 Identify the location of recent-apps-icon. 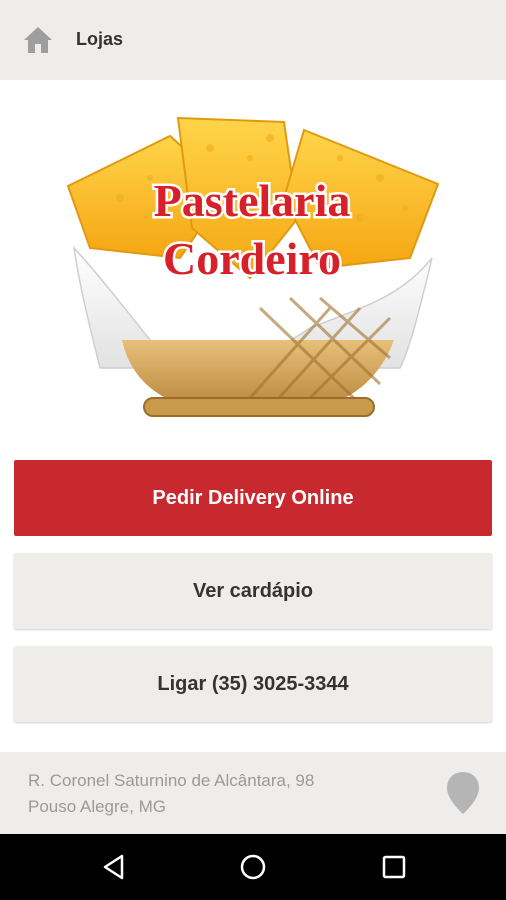
(394, 867).